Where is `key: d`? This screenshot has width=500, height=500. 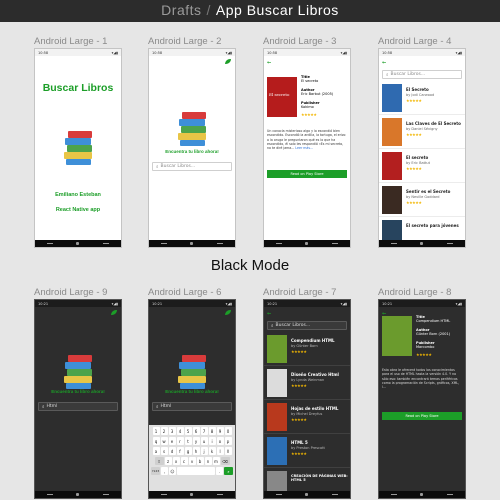 key: d is located at coordinates (172, 451).